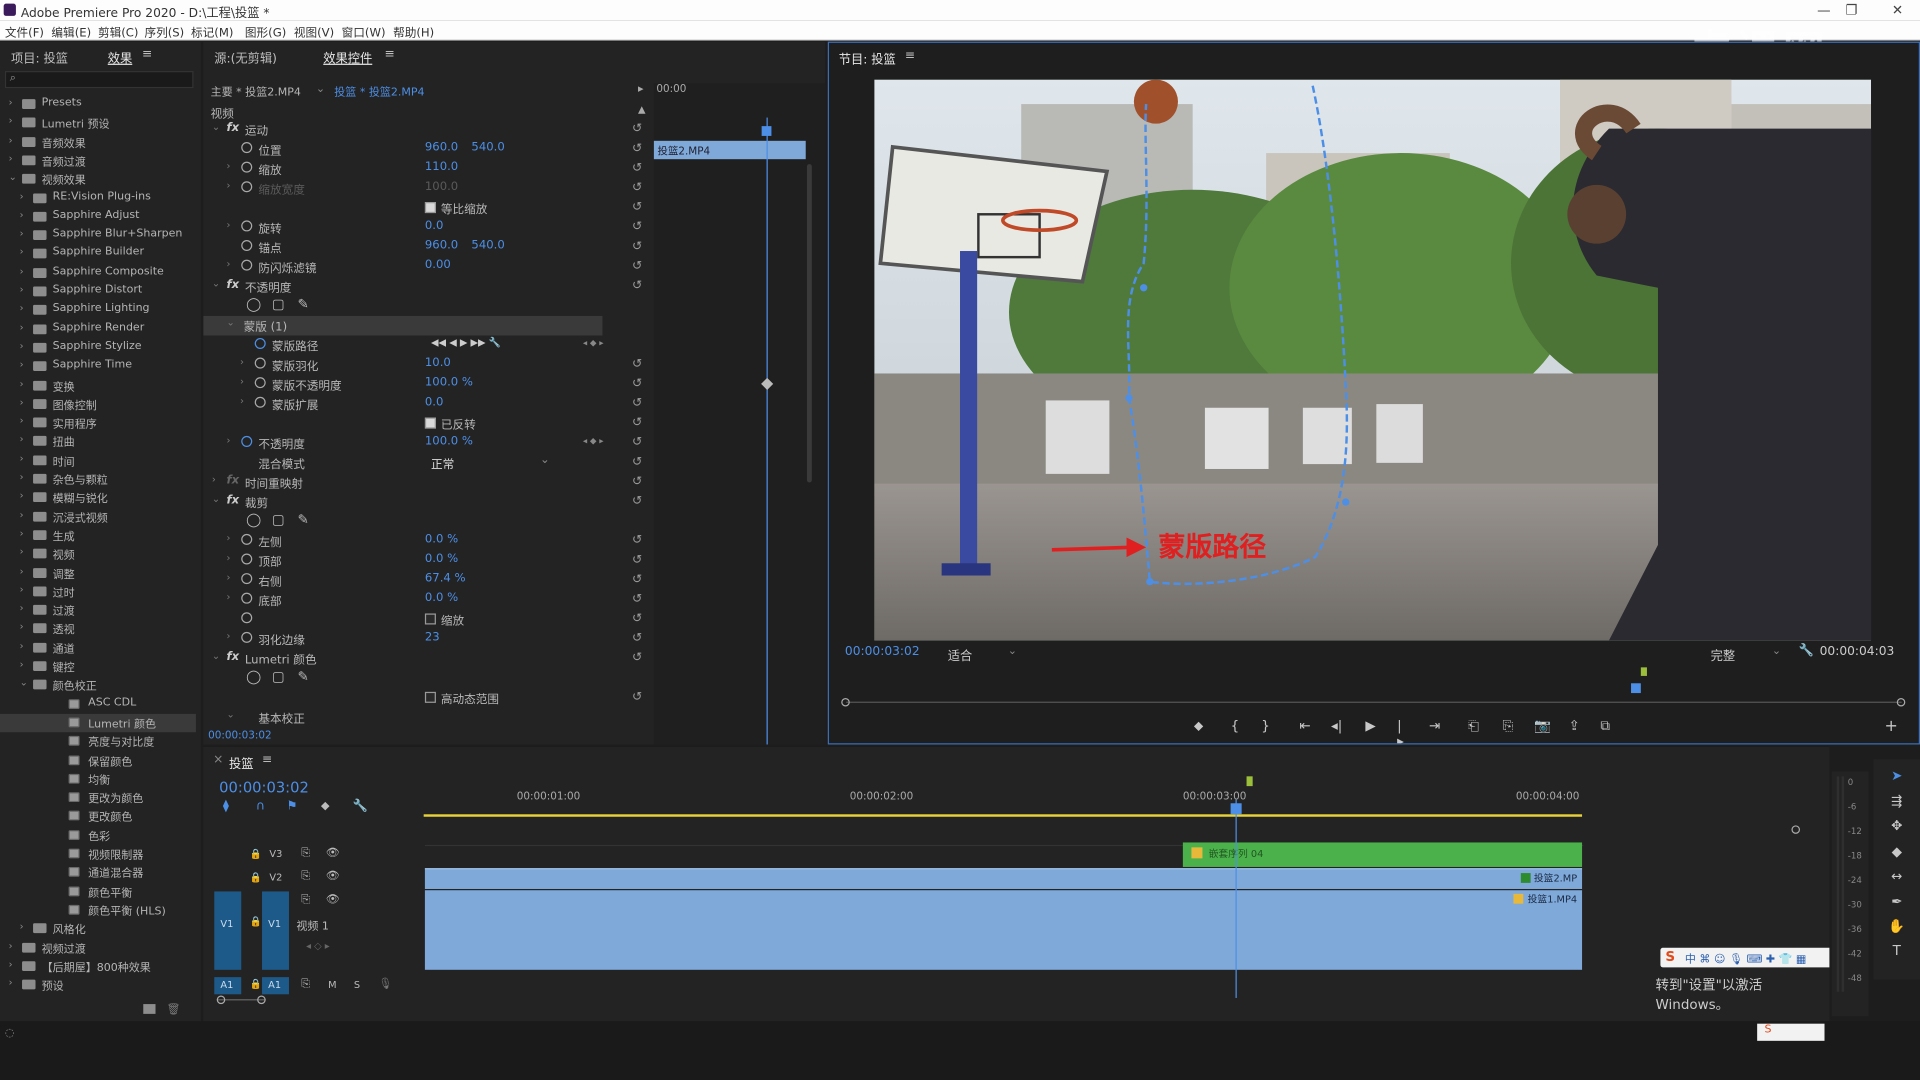  Describe the element at coordinates (98, 704) in the screenshot. I see `effects-tree-item: ASC CDL` at that location.